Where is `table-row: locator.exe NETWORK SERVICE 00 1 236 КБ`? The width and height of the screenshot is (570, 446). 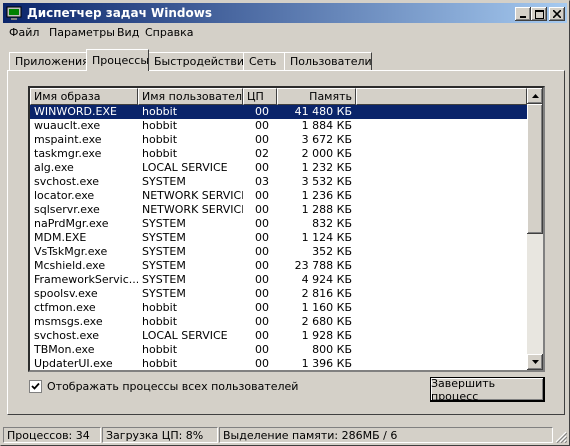 table-row: locator.exe NETWORK SERVICE 00 1 236 КБ is located at coordinates (278, 196).